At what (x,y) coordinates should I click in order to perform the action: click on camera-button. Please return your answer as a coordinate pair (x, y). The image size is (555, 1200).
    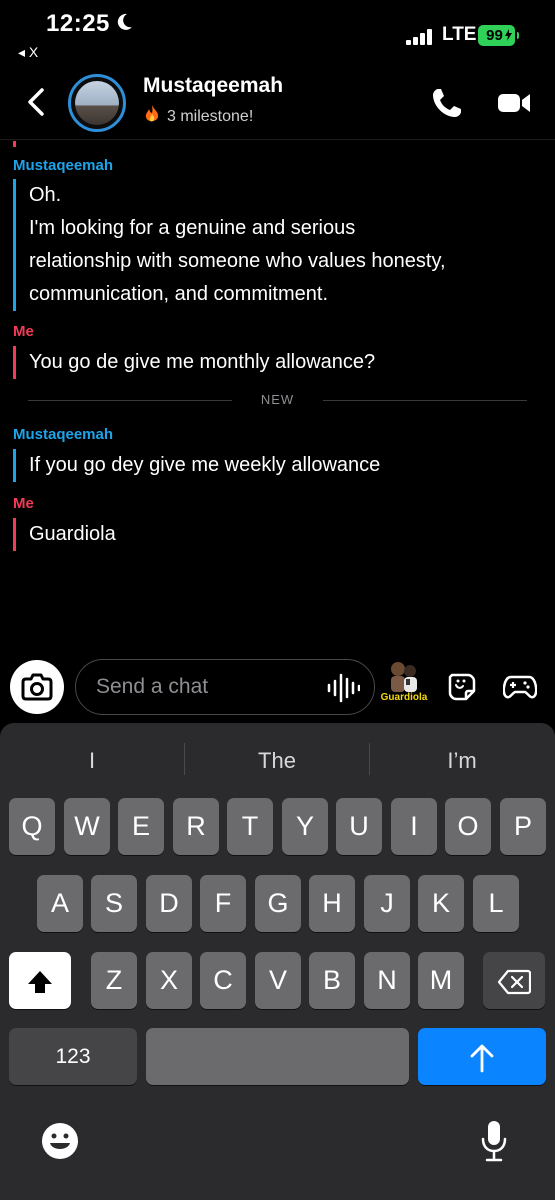
    Looking at the image, I should click on (37, 687).